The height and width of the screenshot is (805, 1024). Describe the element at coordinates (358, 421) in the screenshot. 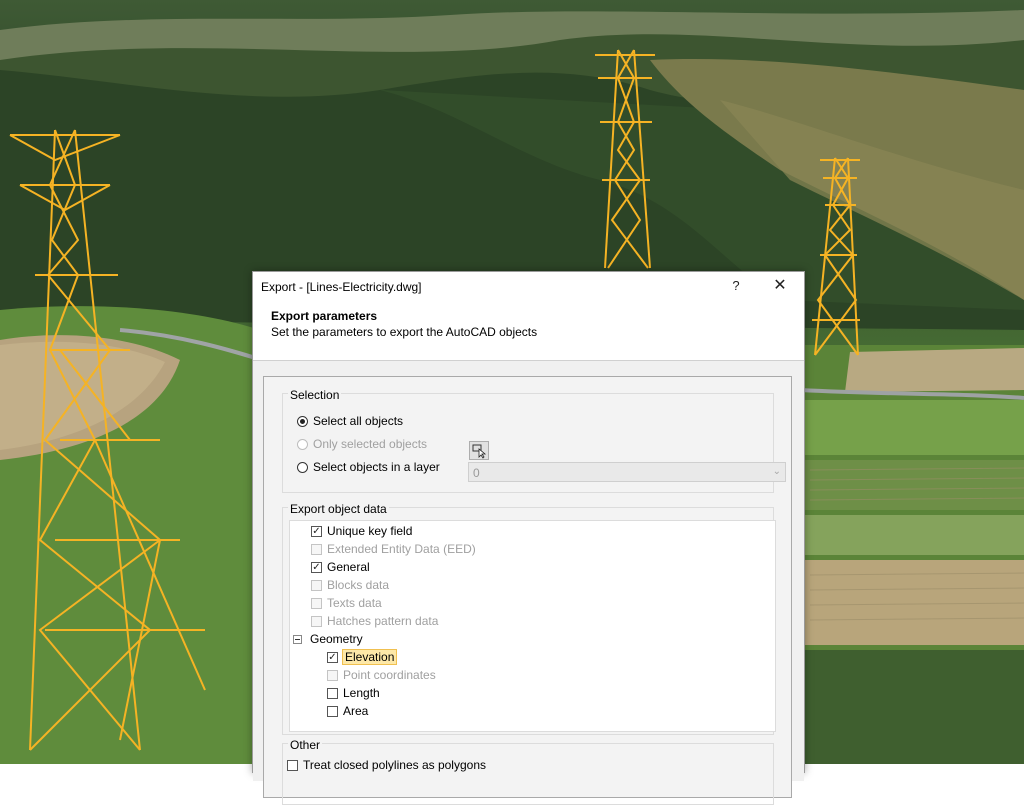

I see `radio-select-all-label: Select all objects` at that location.